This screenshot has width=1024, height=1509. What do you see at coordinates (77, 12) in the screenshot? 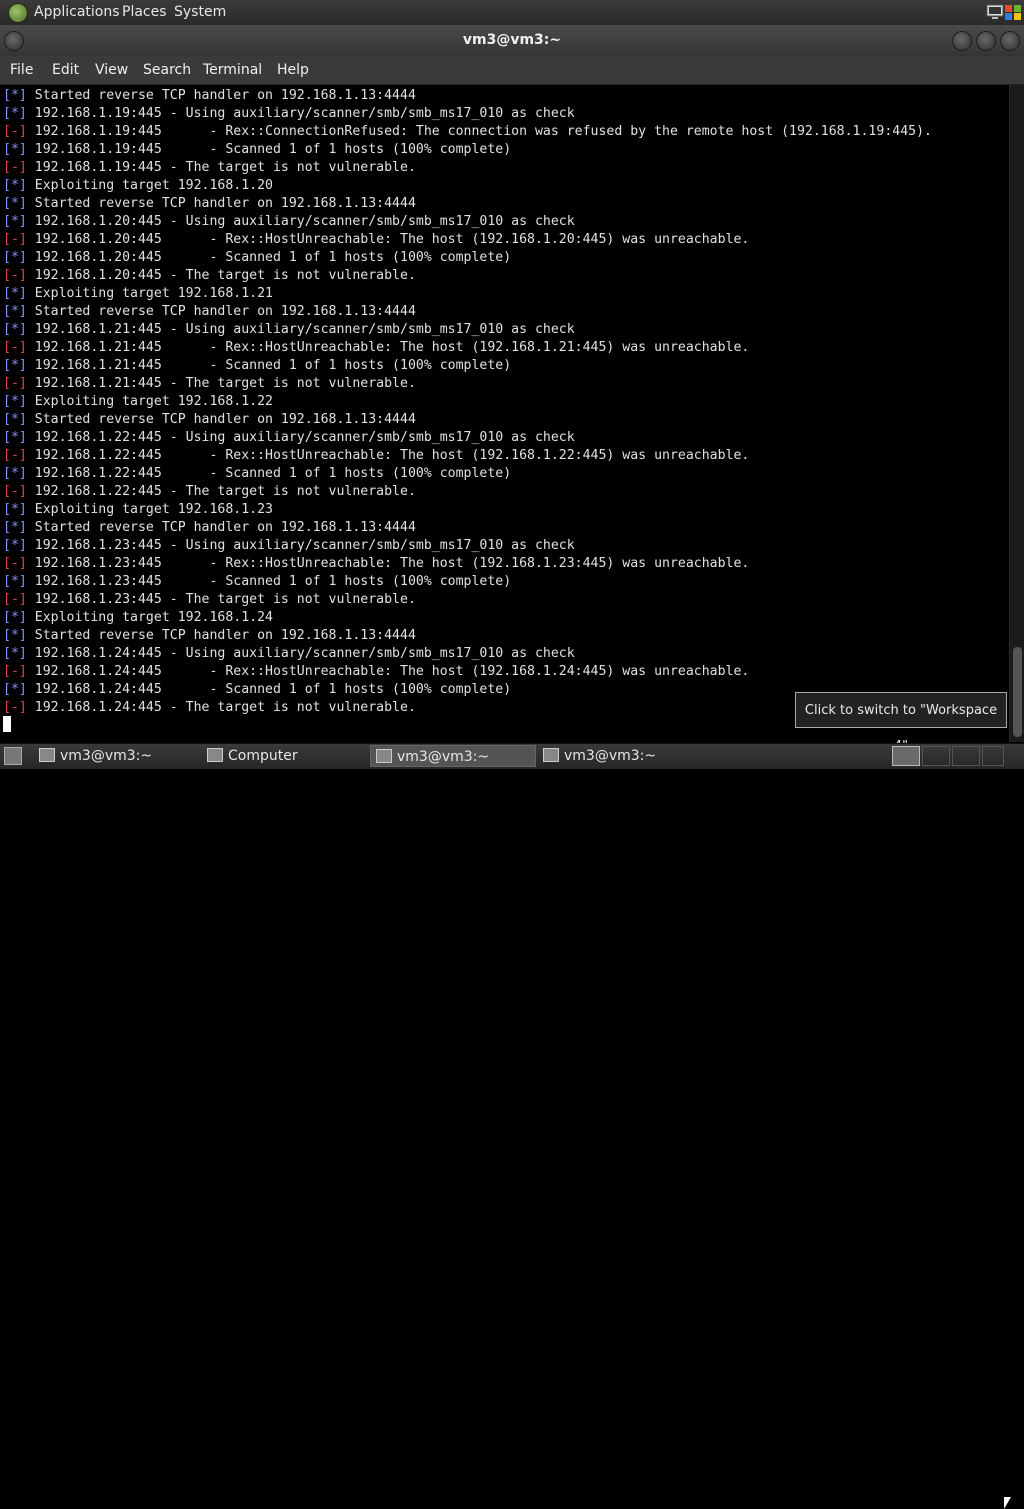
I see `applications-menu: Applications` at bounding box center [77, 12].